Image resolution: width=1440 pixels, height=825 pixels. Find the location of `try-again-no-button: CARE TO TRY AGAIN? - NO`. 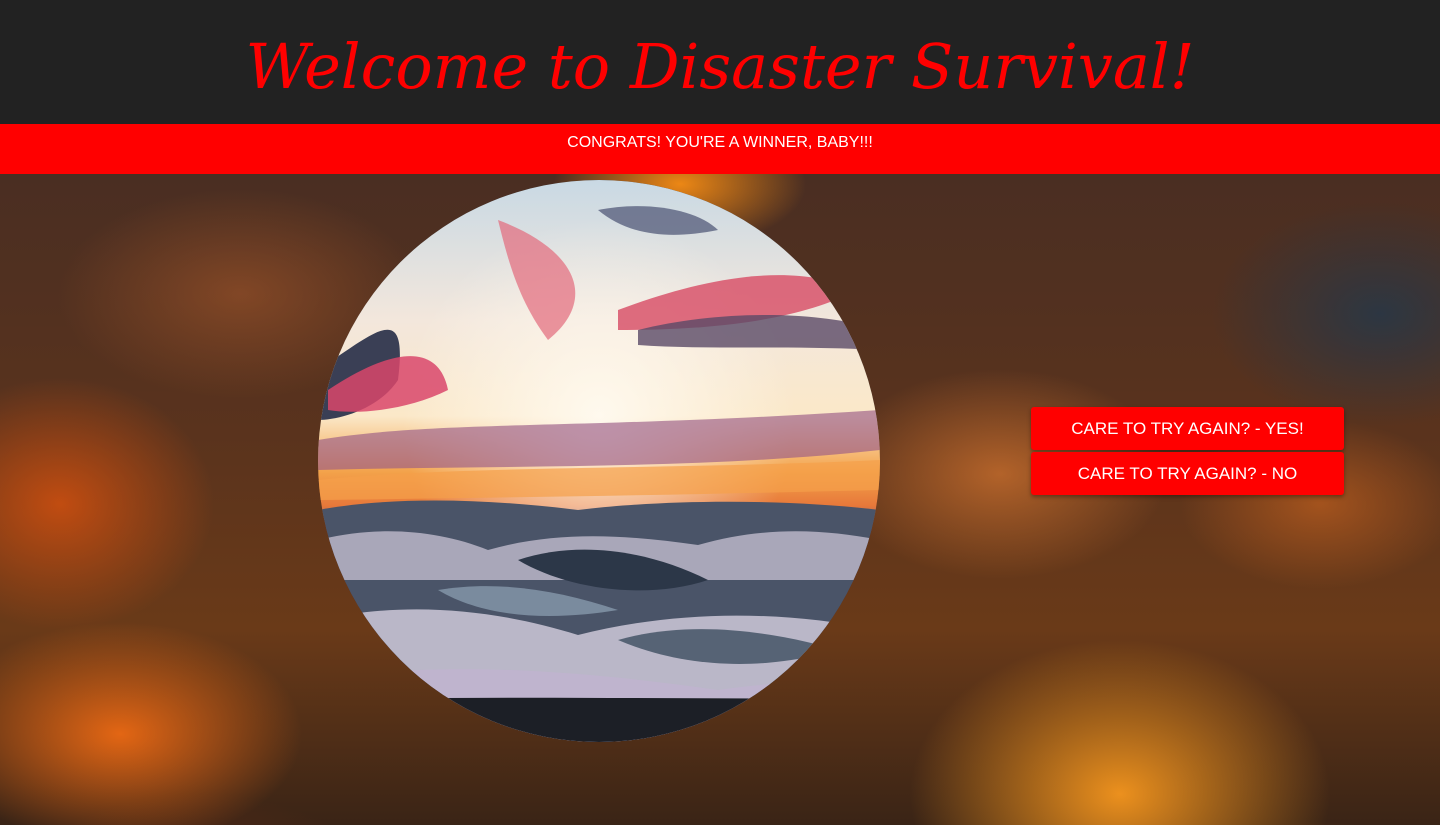

try-again-no-button: CARE TO TRY AGAIN? - NO is located at coordinates (1187, 473).